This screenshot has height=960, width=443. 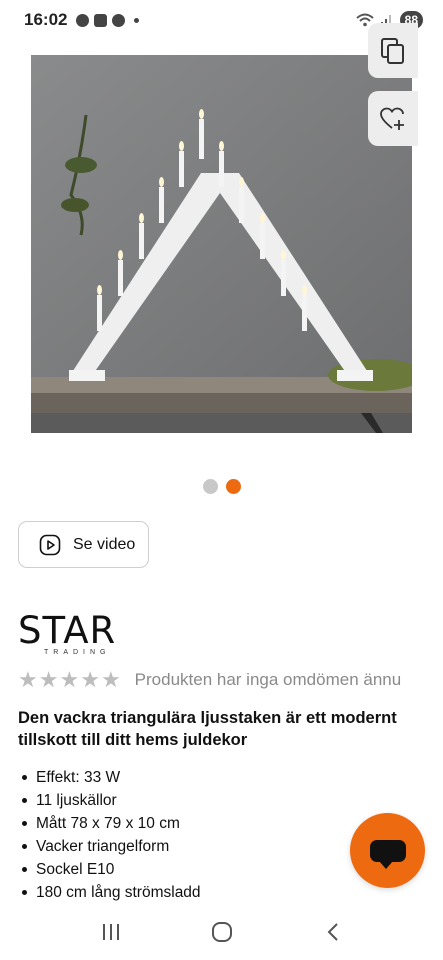 What do you see at coordinates (233, 486) in the screenshot?
I see `carousel-dot-active` at bounding box center [233, 486].